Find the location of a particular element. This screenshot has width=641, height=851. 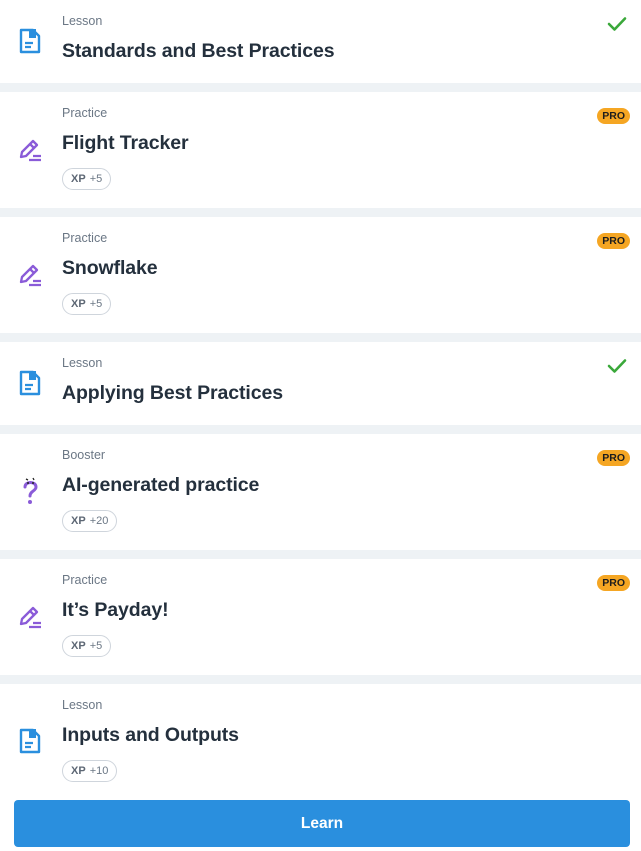

item-title: It’s Payday! is located at coordinates (115, 610).